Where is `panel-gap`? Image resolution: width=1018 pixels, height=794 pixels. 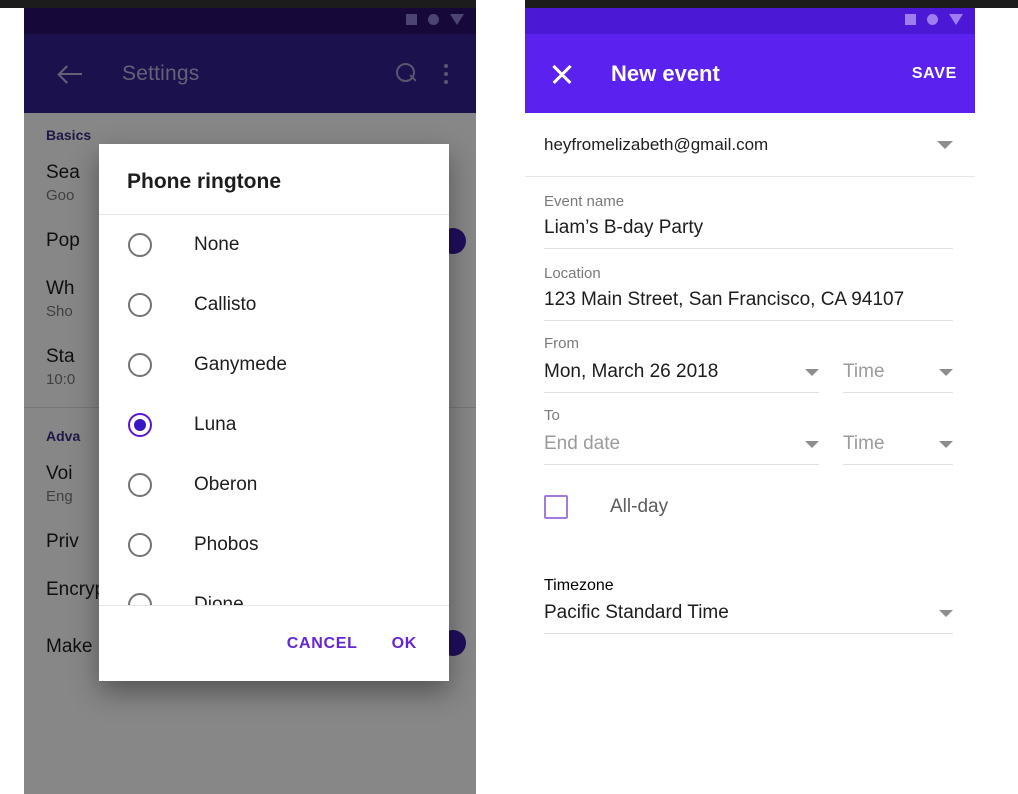
panel-gap is located at coordinates (500, 4).